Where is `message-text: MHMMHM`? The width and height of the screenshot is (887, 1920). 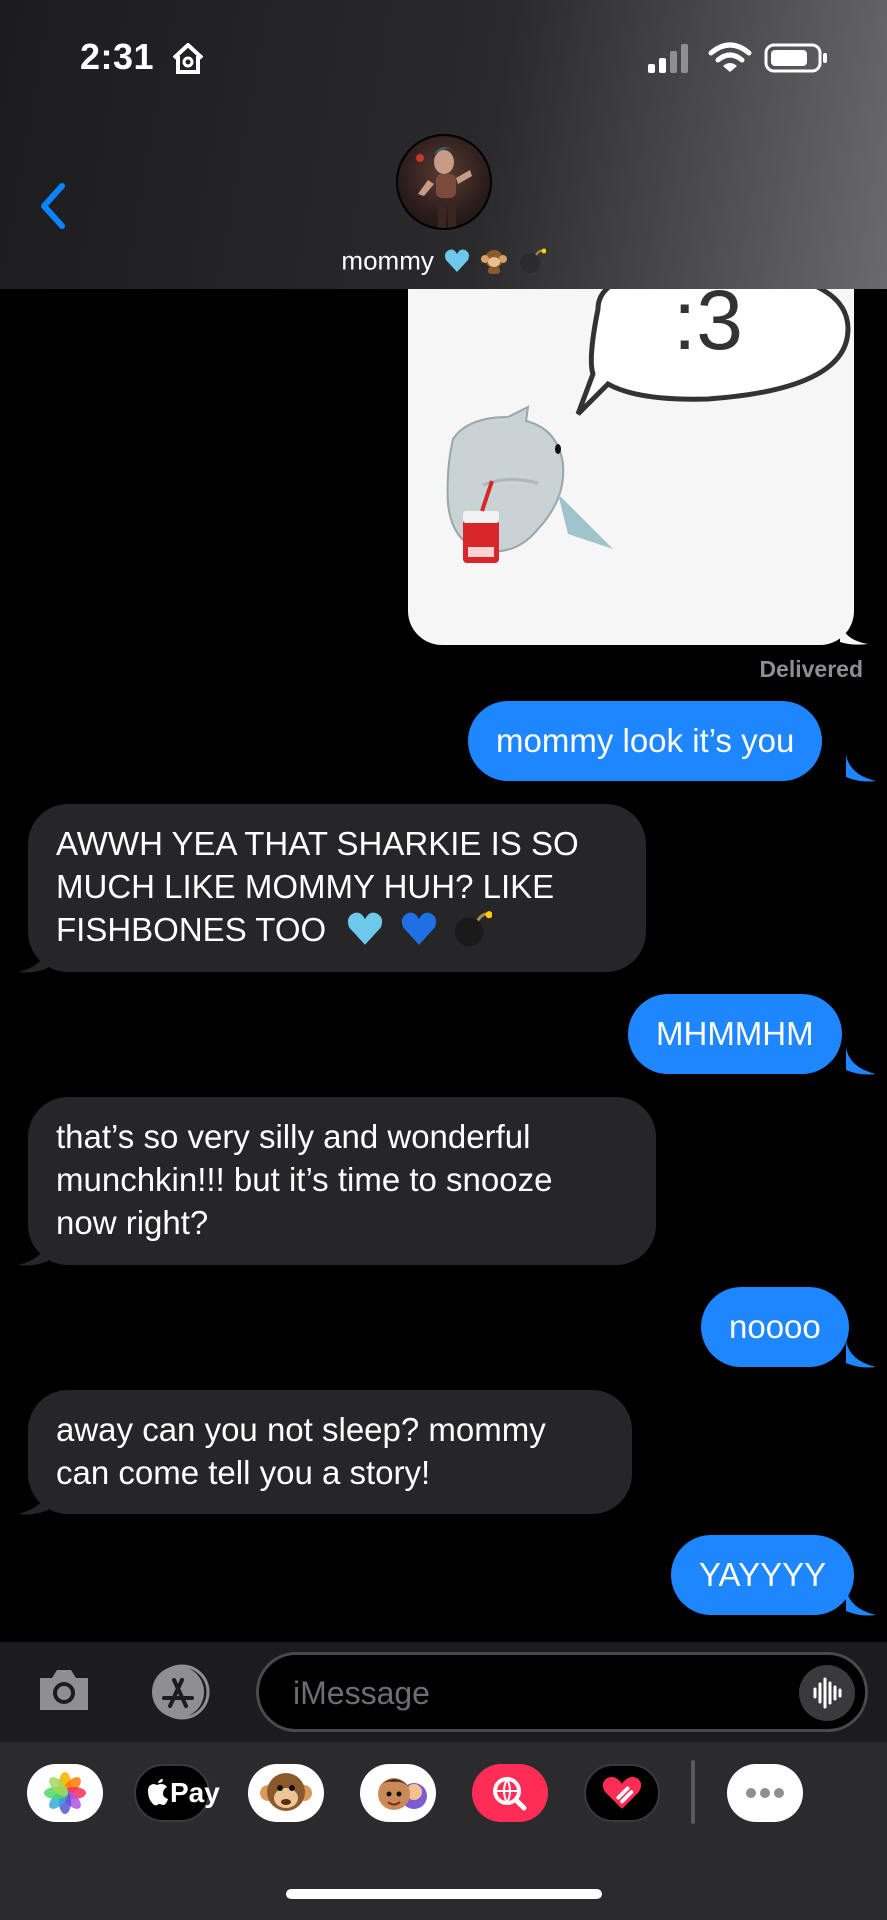
message-text: MHMMHM is located at coordinates (735, 1033).